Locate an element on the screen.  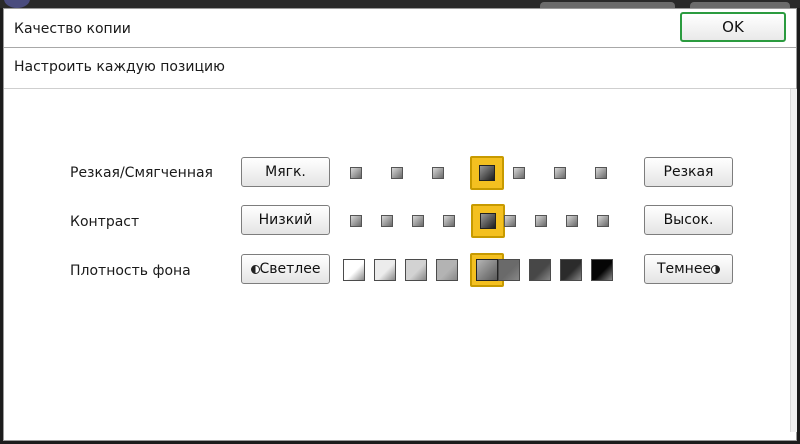
contrast-label: Контраст is located at coordinates (105, 222).